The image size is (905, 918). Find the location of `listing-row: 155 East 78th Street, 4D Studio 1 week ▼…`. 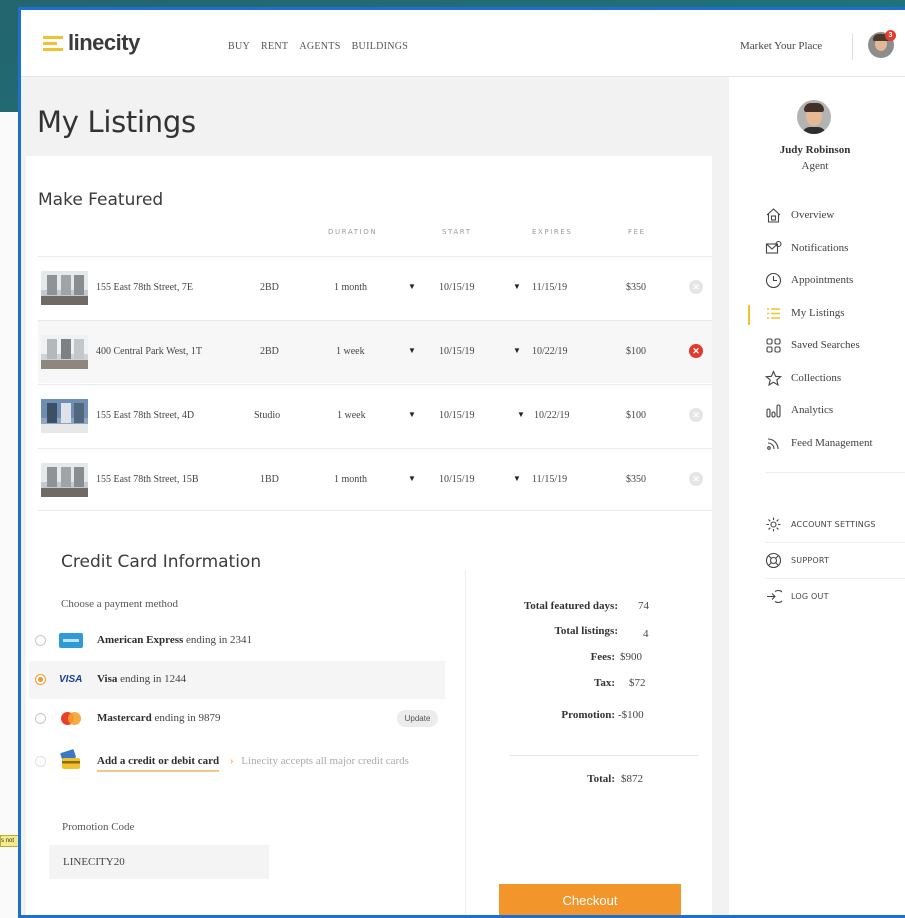

listing-row: 155 East 78th Street, 4D Studio 1 week ▼… is located at coordinates (375, 415).